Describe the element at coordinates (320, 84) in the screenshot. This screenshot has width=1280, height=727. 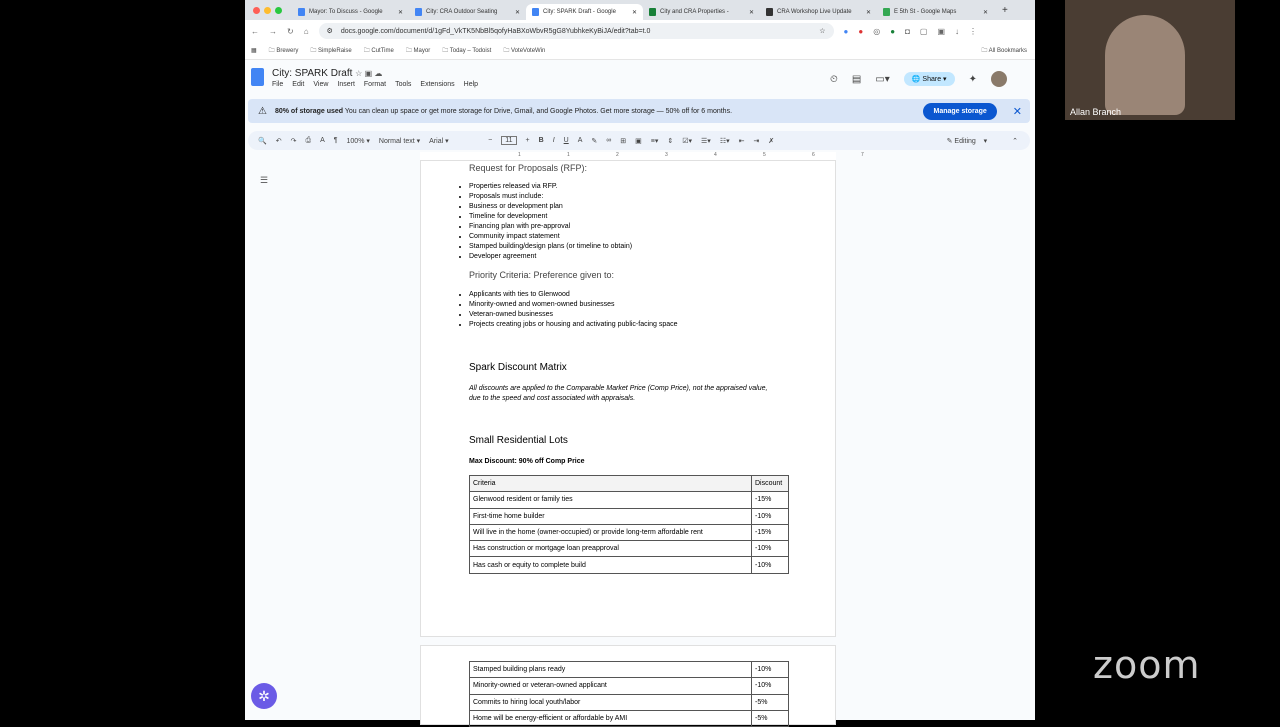
I see `menu-item: View` at that location.